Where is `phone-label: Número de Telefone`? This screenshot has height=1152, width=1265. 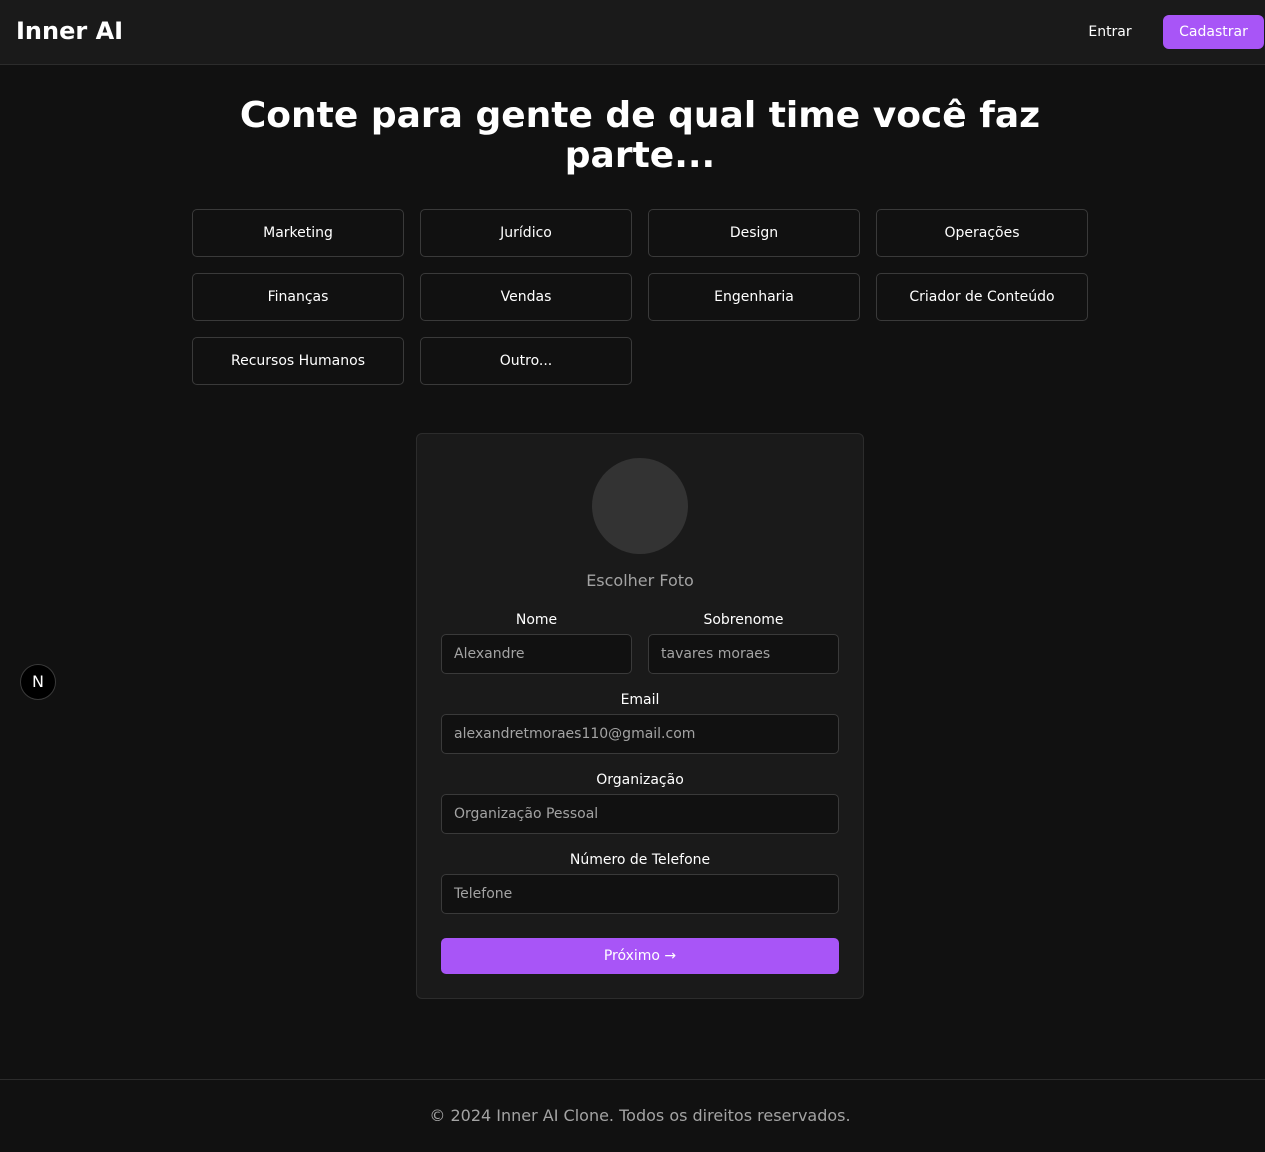
phone-label: Número de Telefone is located at coordinates (640, 860).